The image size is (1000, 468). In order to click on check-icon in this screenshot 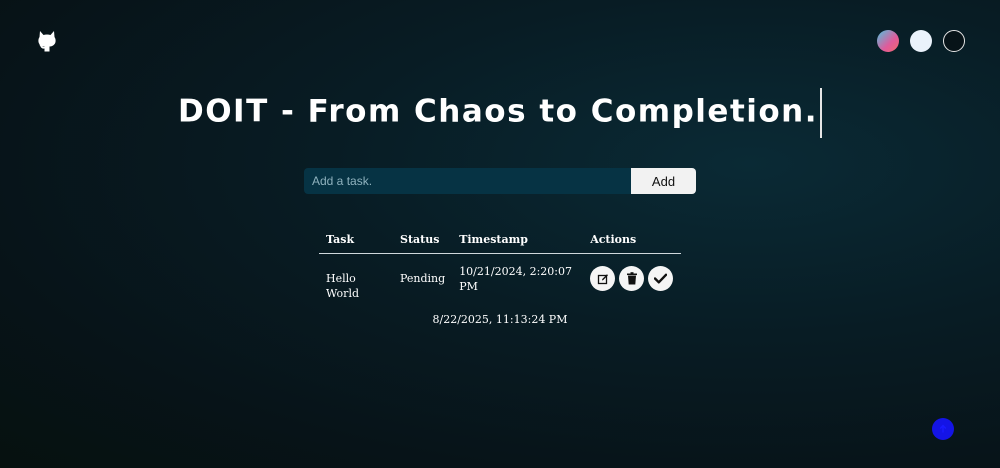, I will do `click(661, 278)`.